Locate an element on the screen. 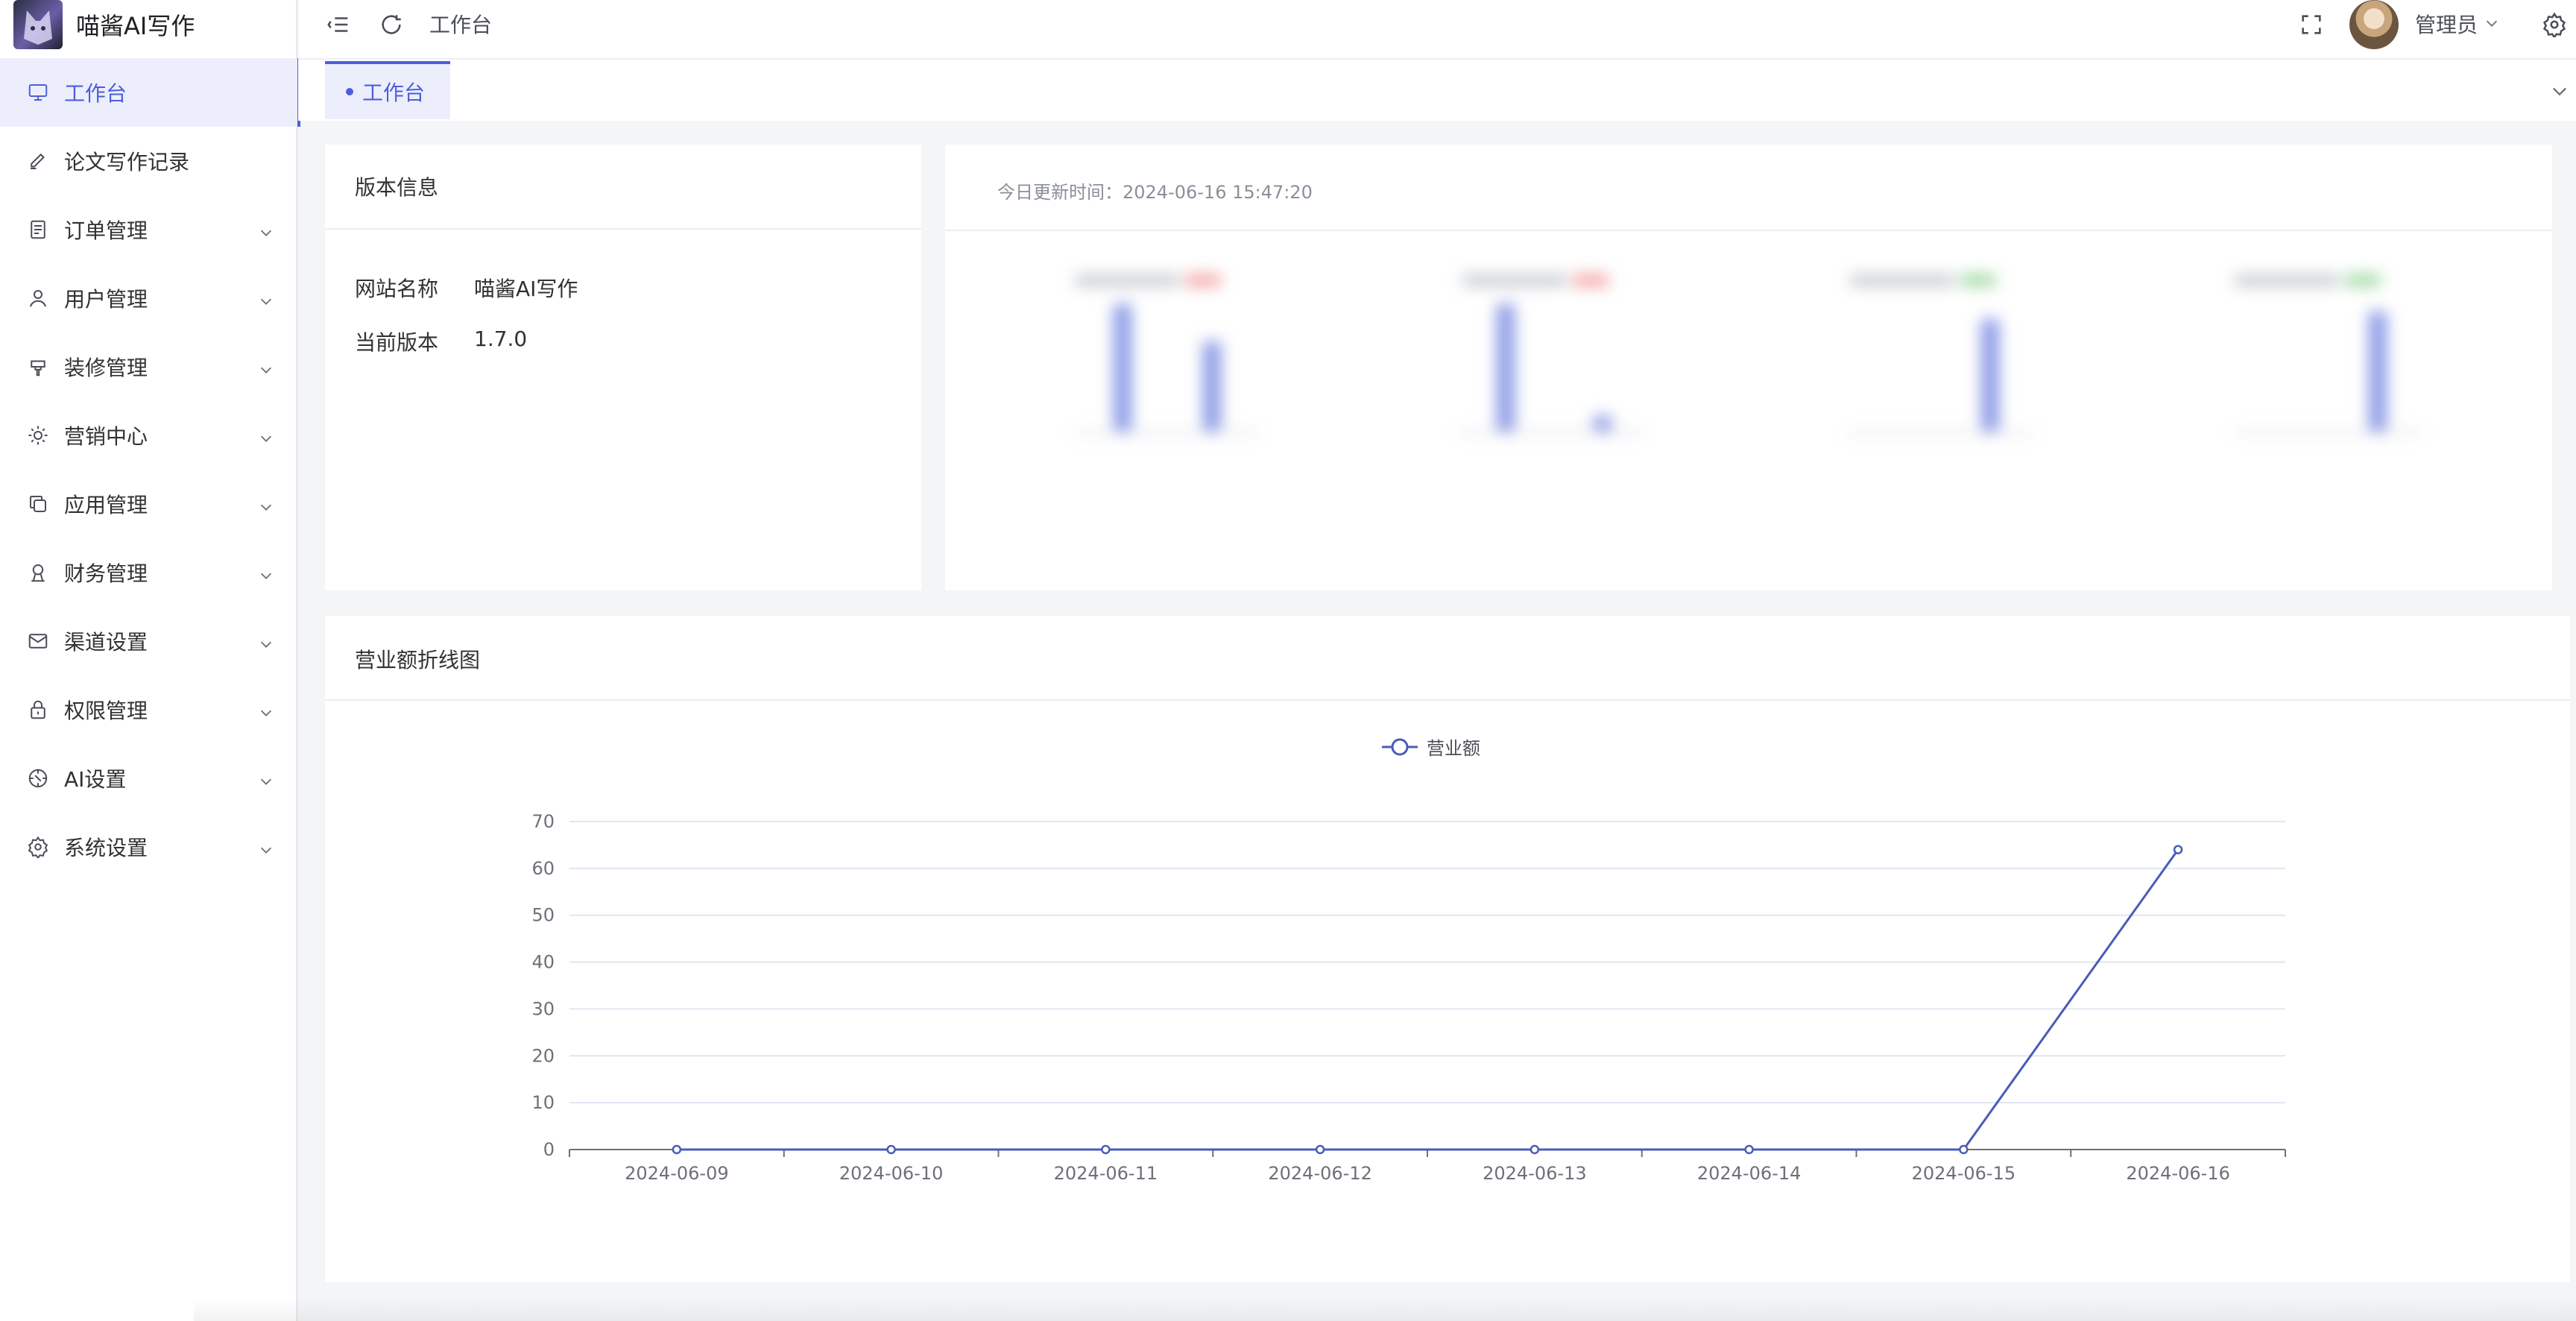 The height and width of the screenshot is (1321, 2576). x-tick-label: 2024-06-13 is located at coordinates (1535, 1173).